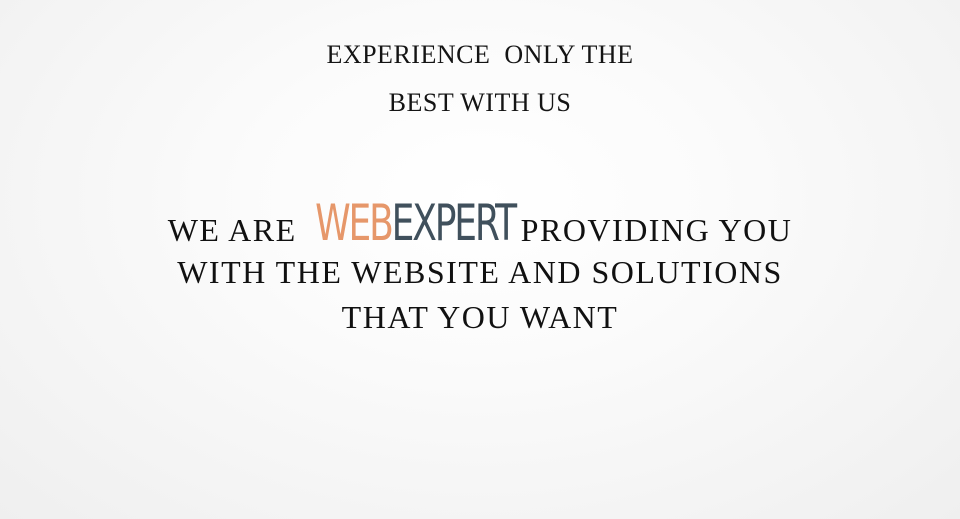  Describe the element at coordinates (354, 223) in the screenshot. I see `logo-web-text: WEB` at that location.